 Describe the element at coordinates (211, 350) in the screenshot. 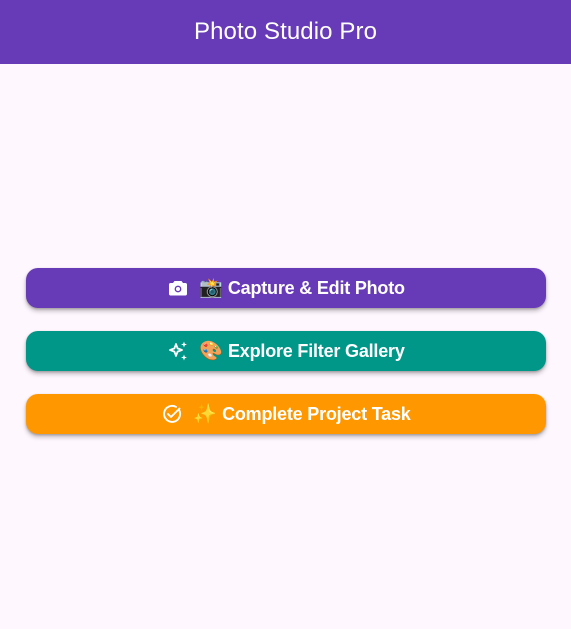

I see `palette-emoji: 🎨` at that location.